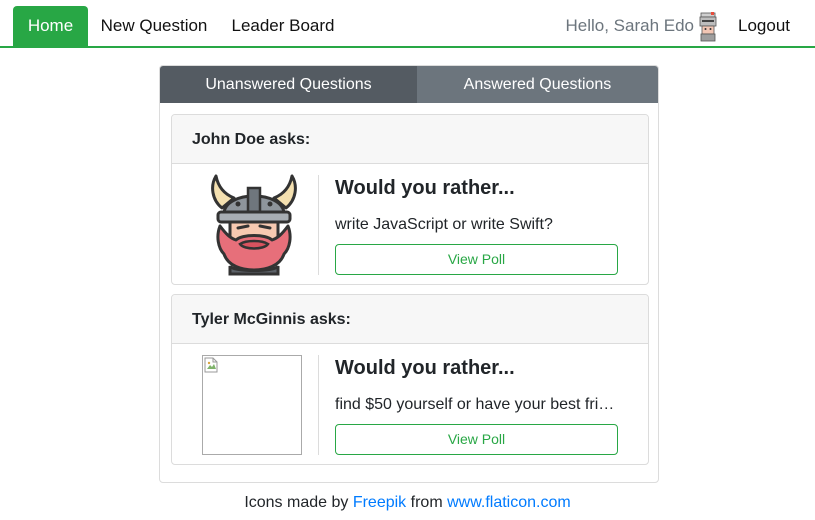 The image size is (815, 520). I want to click on tab-answered-questions: Answered Questions, so click(537, 84).